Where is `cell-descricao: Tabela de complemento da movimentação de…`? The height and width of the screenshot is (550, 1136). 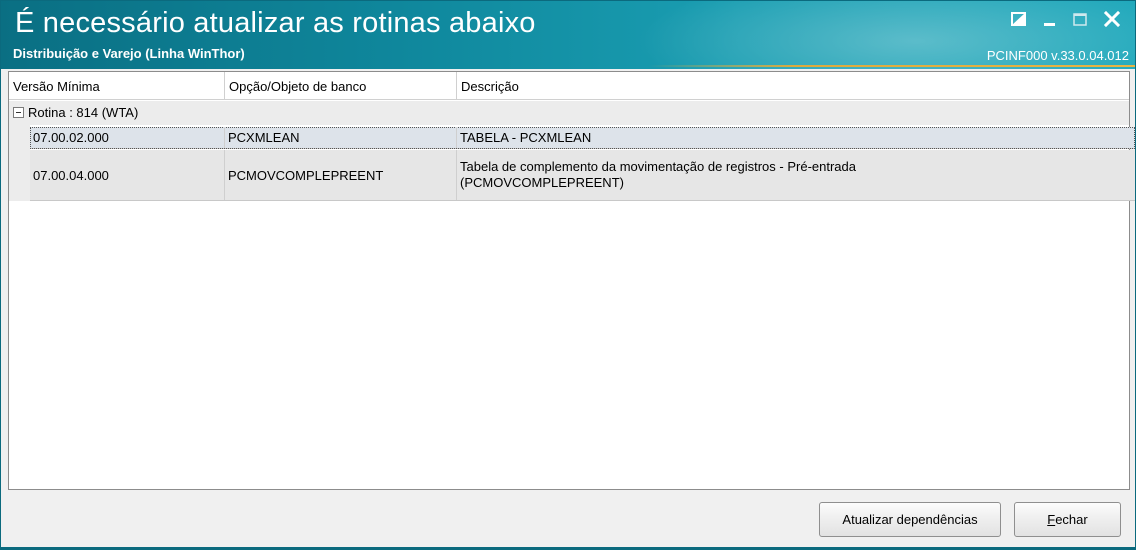
cell-descricao: Tabela de complemento da movimentação de… is located at coordinates (658, 174).